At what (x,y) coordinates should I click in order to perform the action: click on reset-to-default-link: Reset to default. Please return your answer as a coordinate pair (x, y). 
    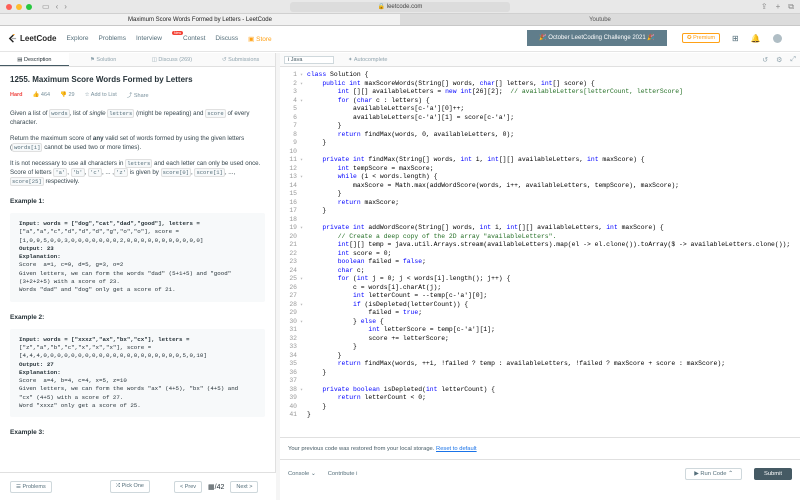
    Looking at the image, I should click on (456, 449).